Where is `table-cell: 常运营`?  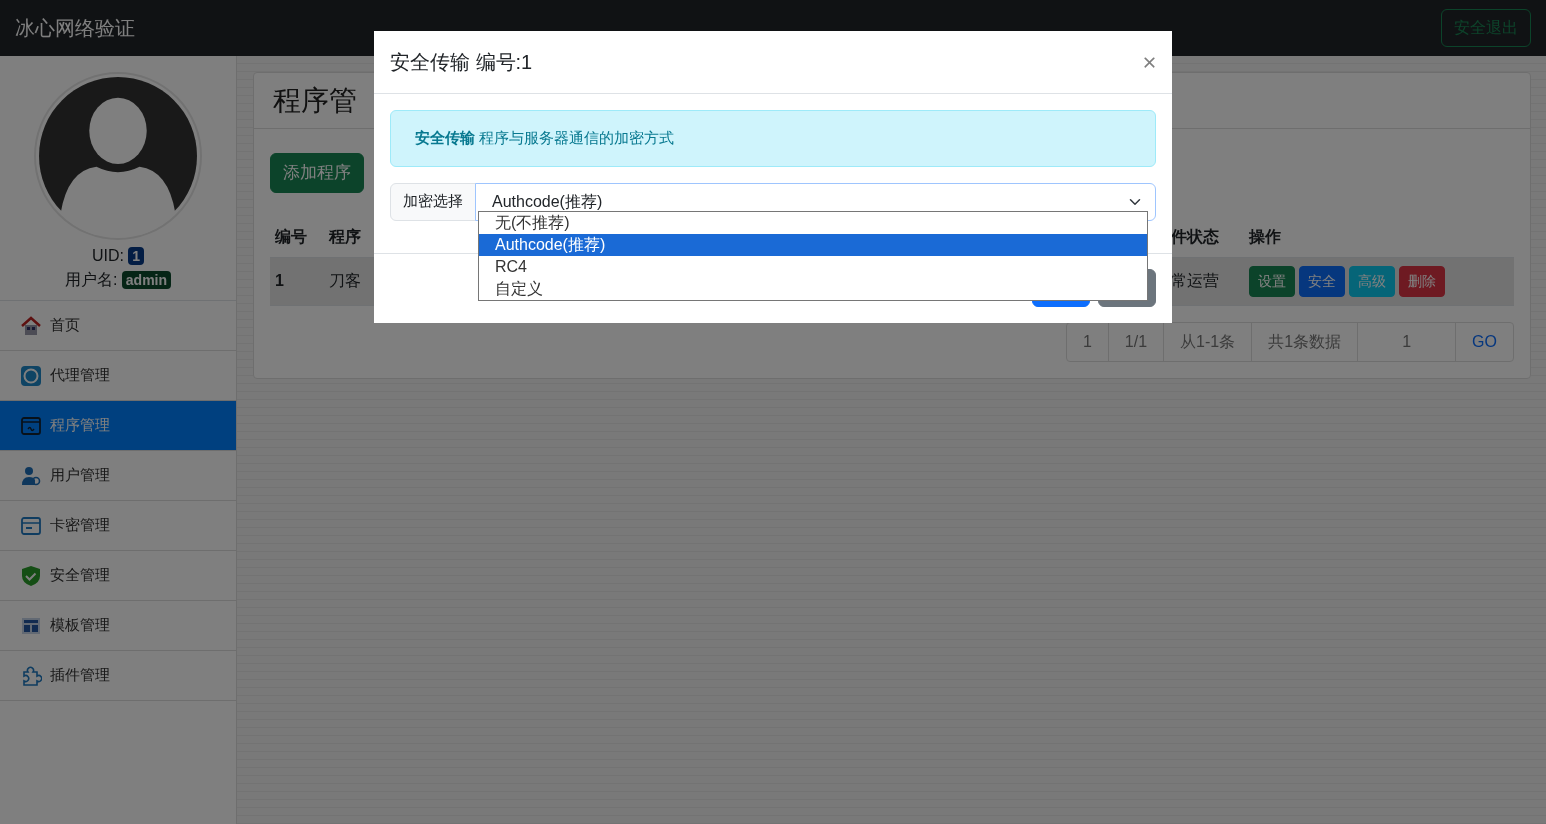 table-cell: 常运营 is located at coordinates (1195, 280).